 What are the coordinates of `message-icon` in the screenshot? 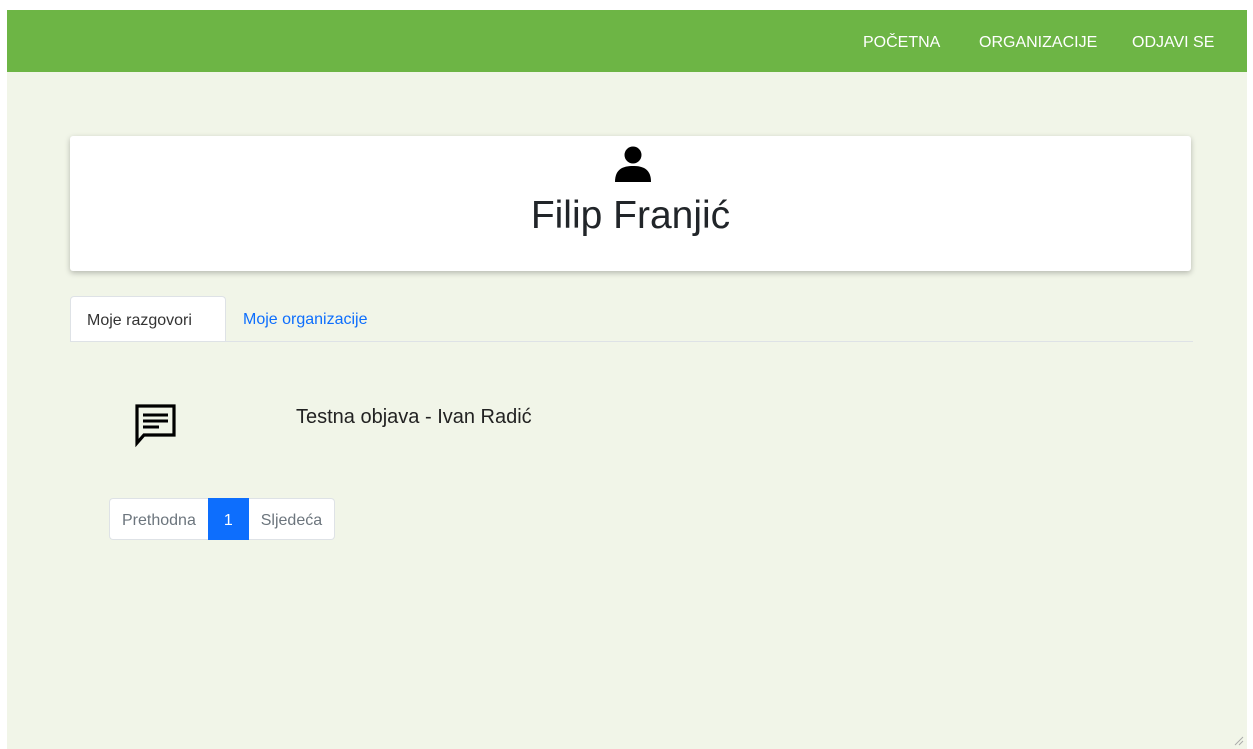 It's located at (156, 425).